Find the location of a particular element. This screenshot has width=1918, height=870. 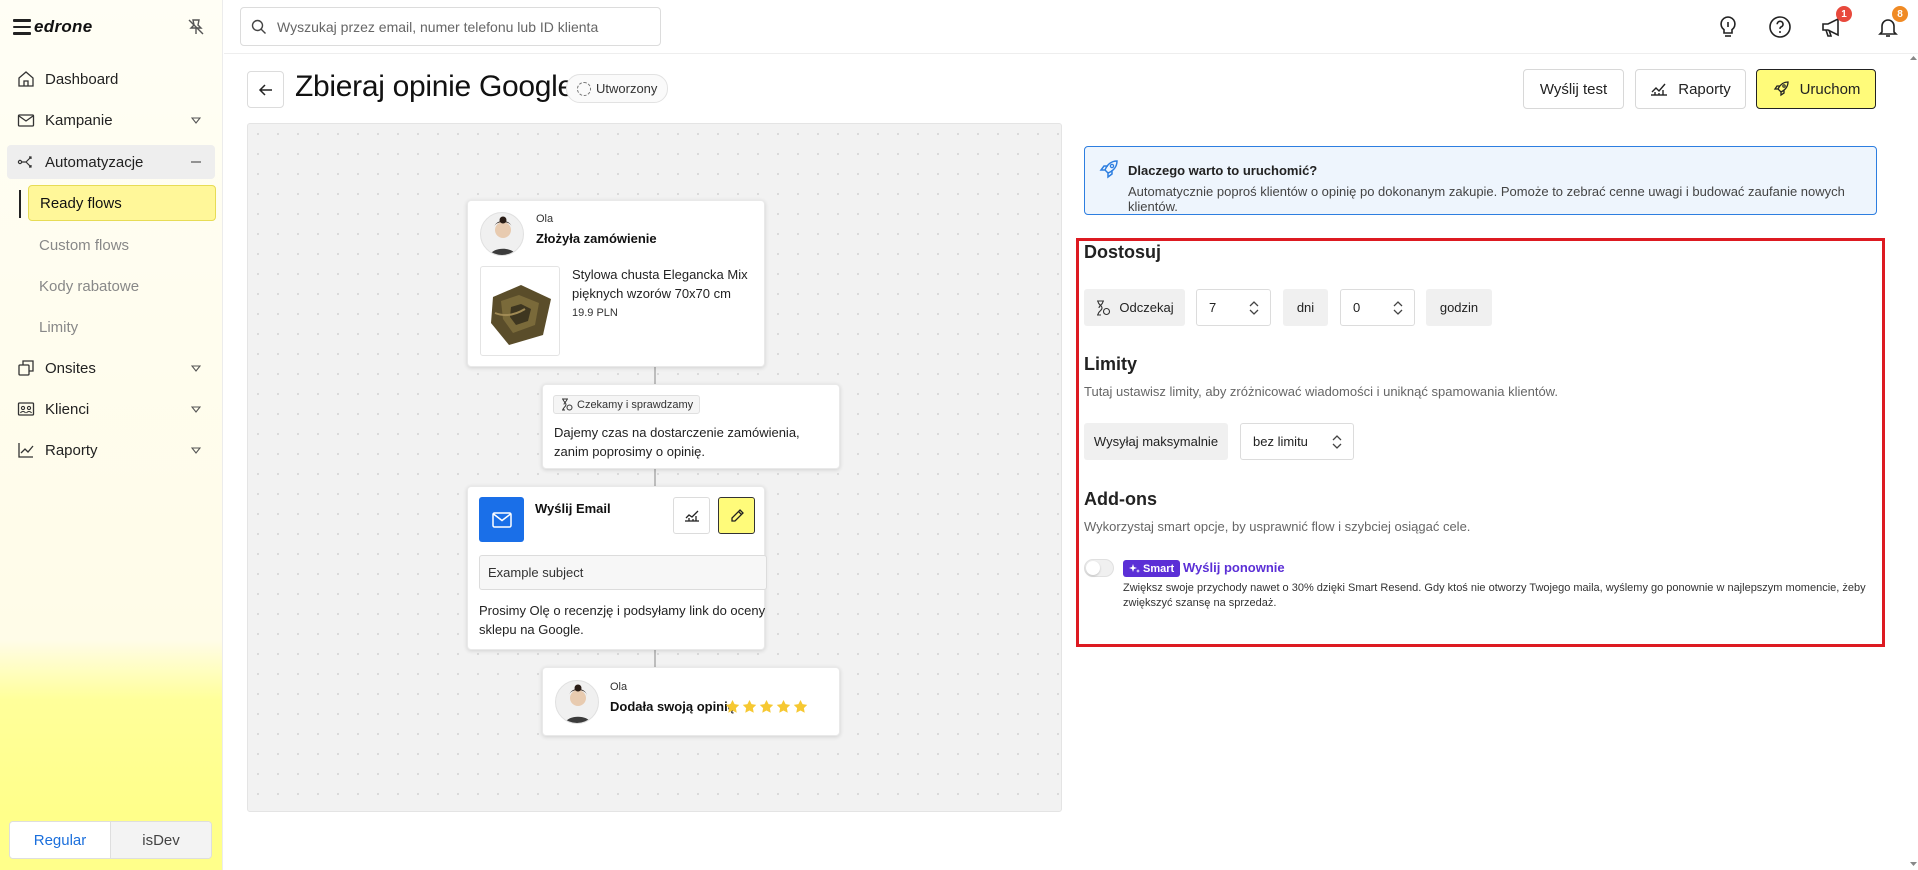

mode-switch: Regular isDev is located at coordinates (110, 840).